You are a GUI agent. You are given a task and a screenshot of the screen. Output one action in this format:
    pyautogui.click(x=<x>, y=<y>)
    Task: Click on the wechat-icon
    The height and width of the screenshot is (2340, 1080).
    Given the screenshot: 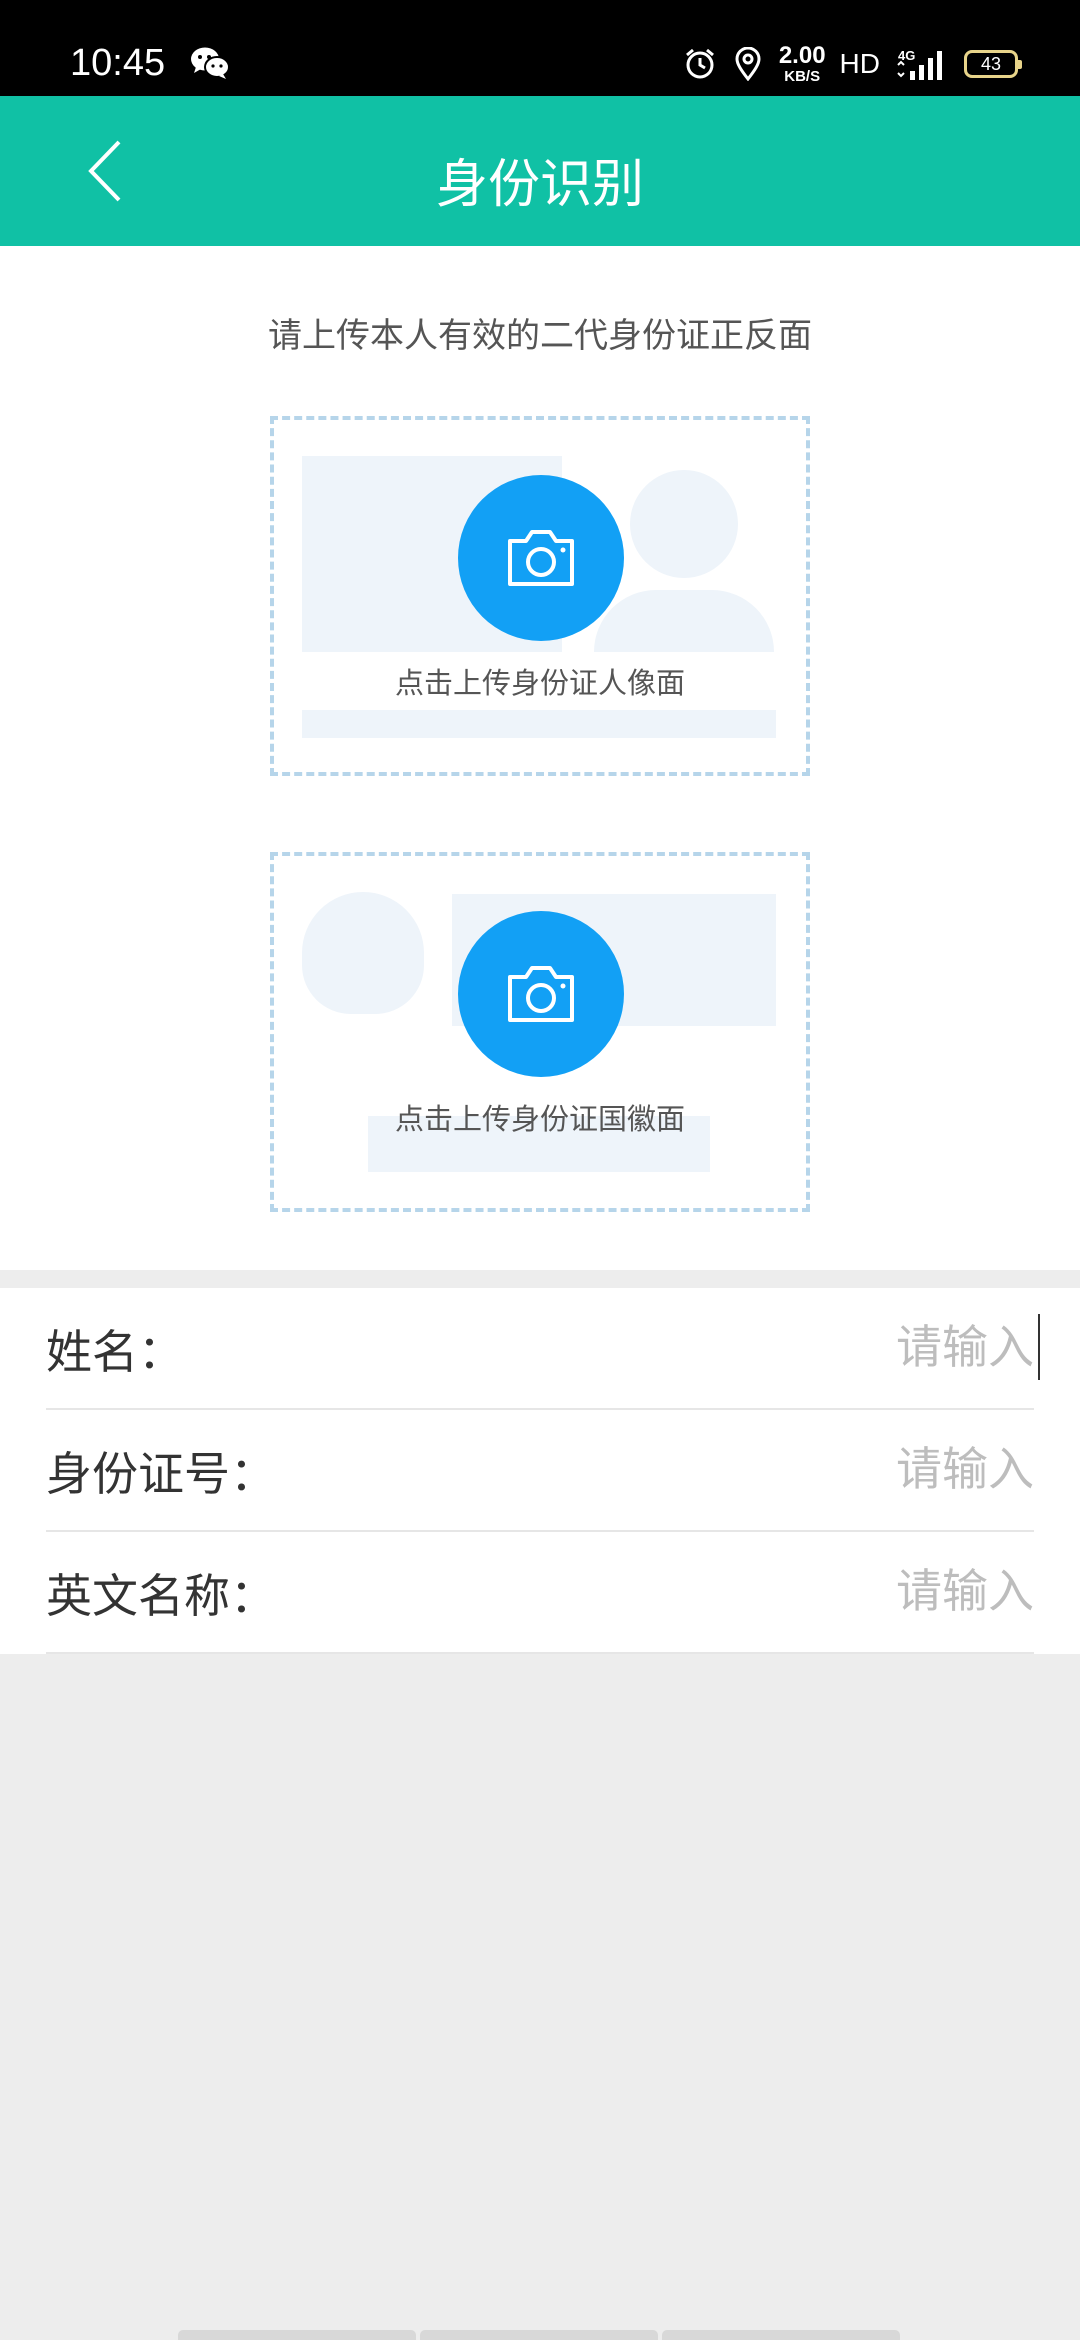 What is the action you would take?
    pyautogui.click(x=210, y=63)
    